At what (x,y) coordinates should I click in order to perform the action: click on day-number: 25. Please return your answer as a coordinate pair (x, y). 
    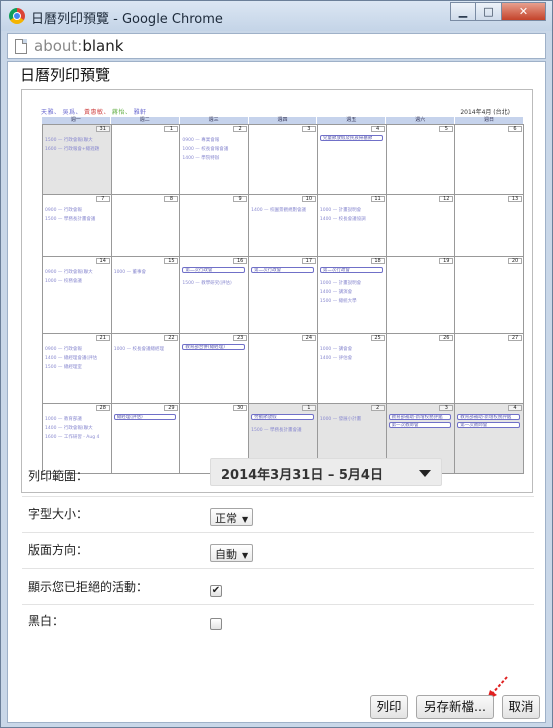
    Looking at the image, I should click on (377, 338).